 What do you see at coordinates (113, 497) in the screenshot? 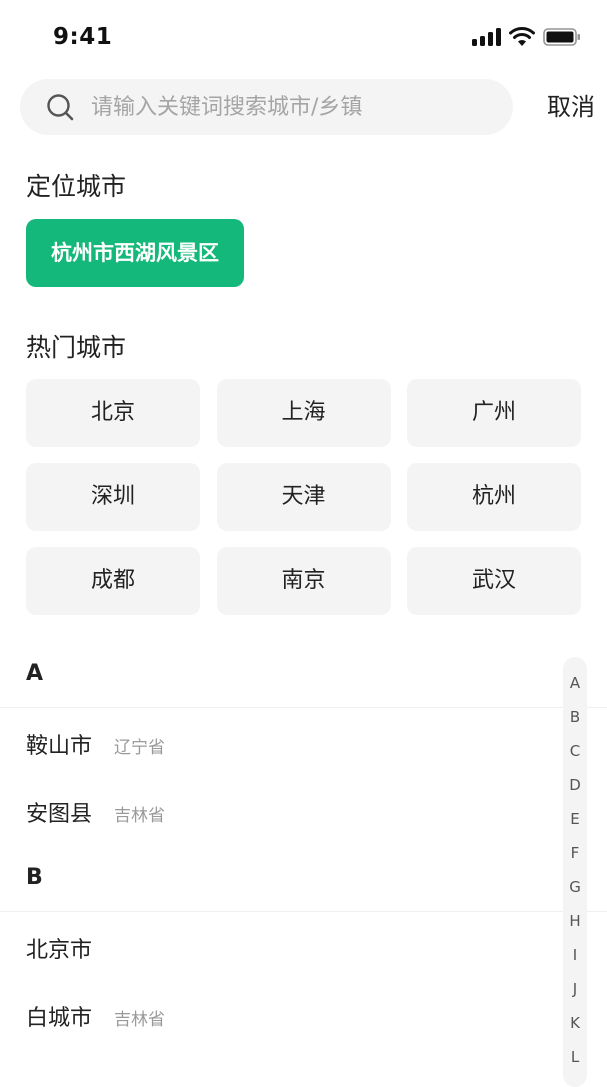
I see `hot-city-chip: 深圳` at bounding box center [113, 497].